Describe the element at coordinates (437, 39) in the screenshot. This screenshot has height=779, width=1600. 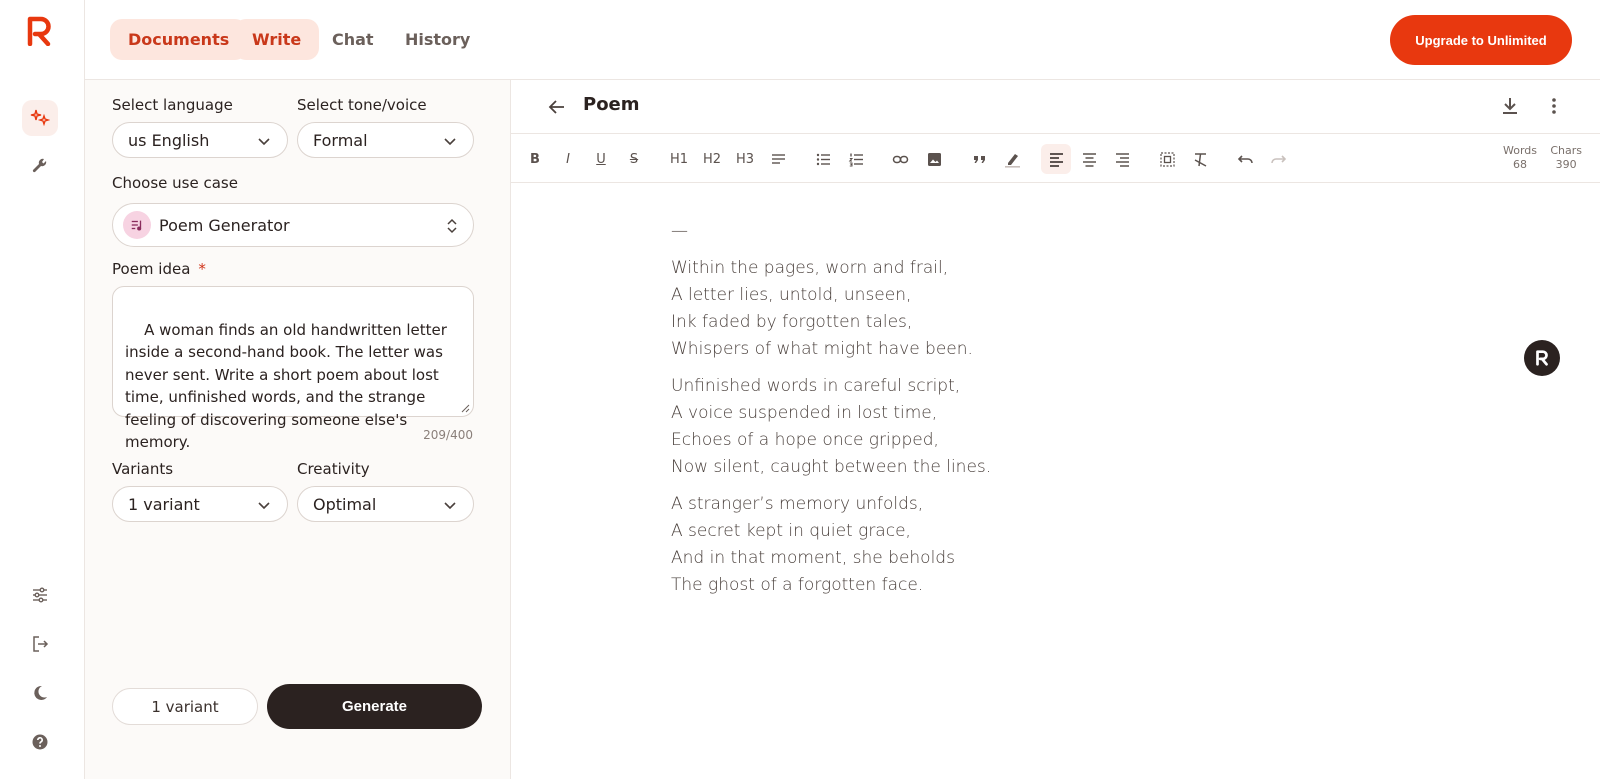
I see `tab-history: History` at that location.